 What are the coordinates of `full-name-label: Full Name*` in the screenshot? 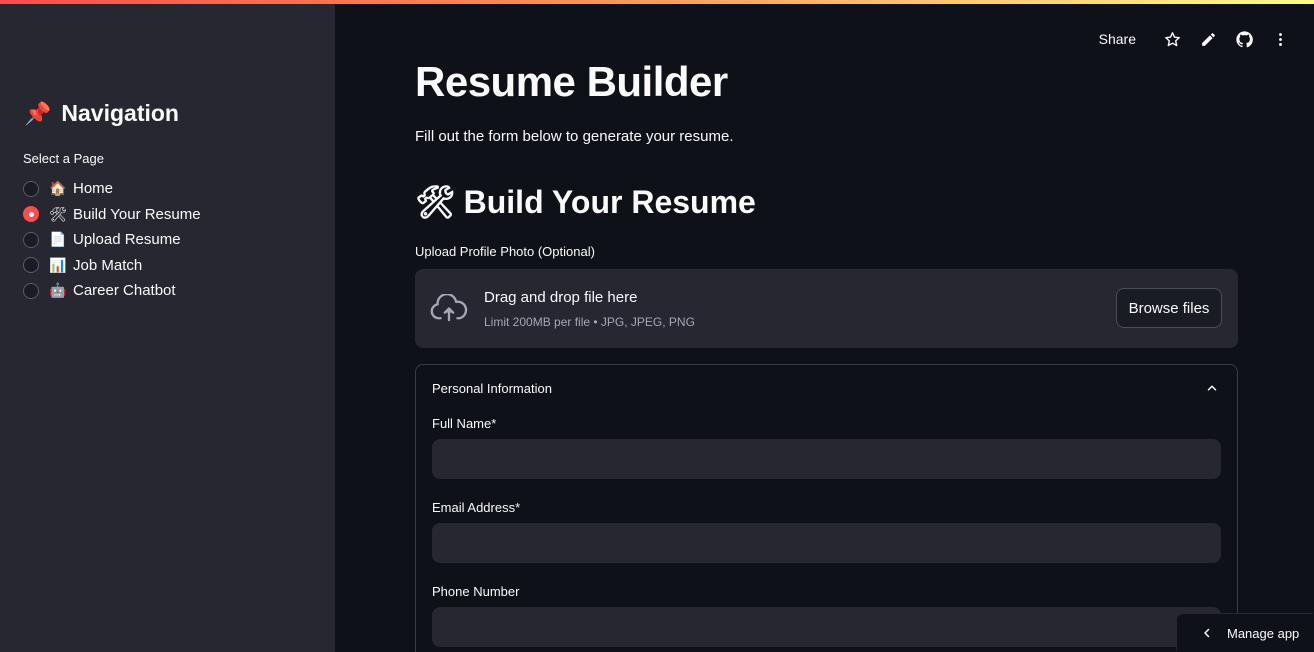 It's located at (464, 423).